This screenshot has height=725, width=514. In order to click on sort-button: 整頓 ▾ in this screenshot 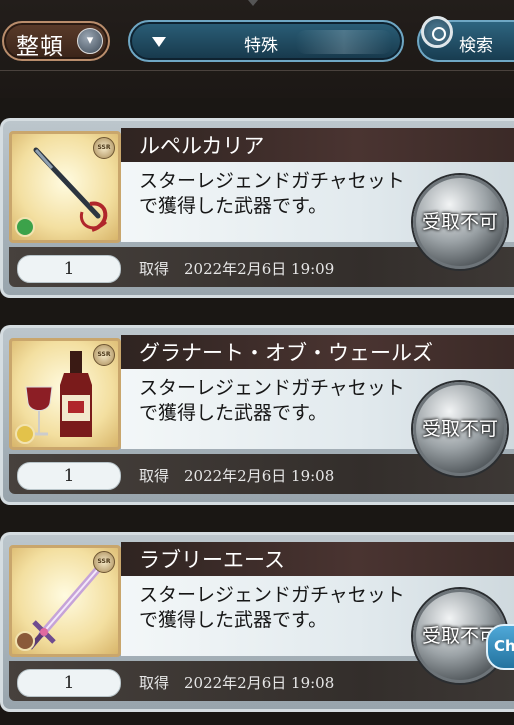, I will do `click(56, 41)`.